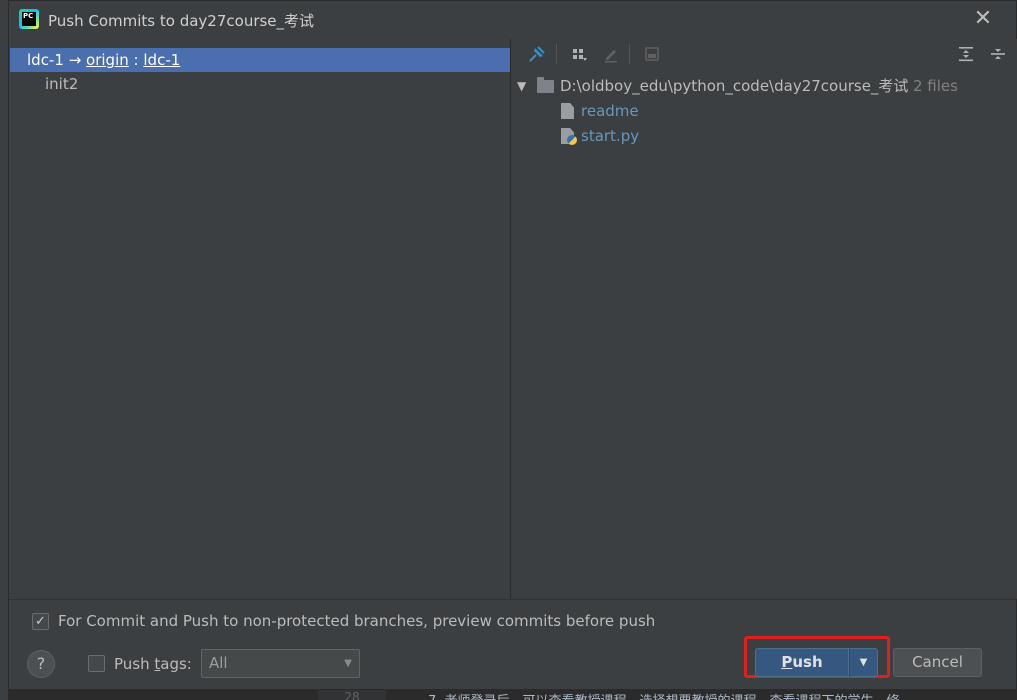  What do you see at coordinates (512, 20) in the screenshot?
I see `dialog-titlebar: PC Push Commits to day27course_考试 ✕` at bounding box center [512, 20].